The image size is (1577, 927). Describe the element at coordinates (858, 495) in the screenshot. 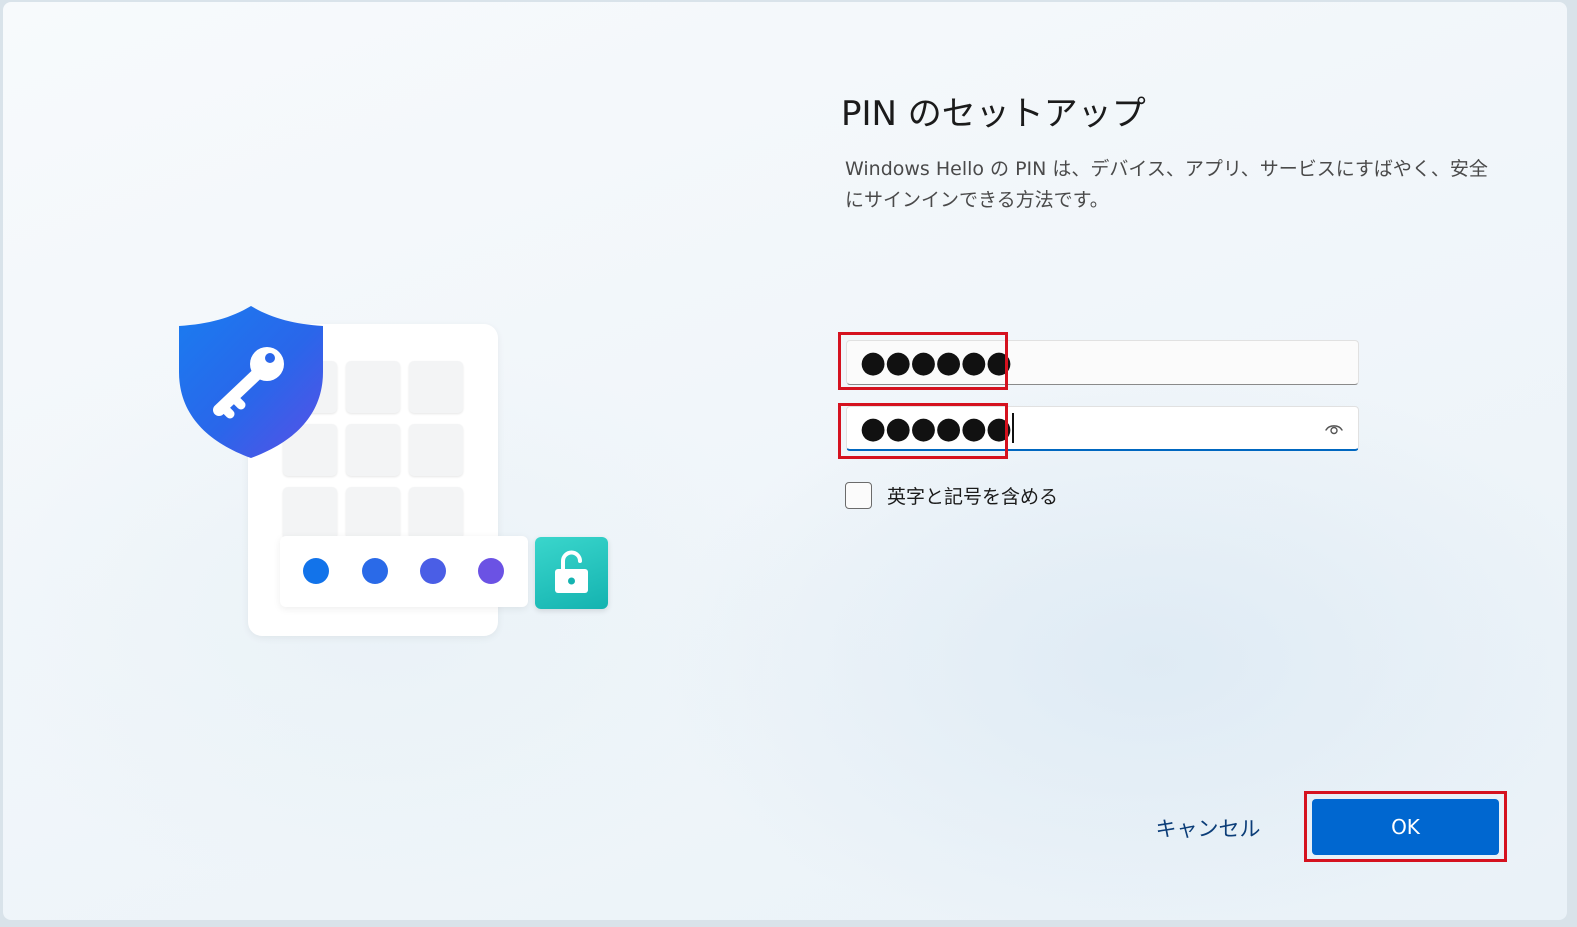

I see `checkbox-box` at that location.